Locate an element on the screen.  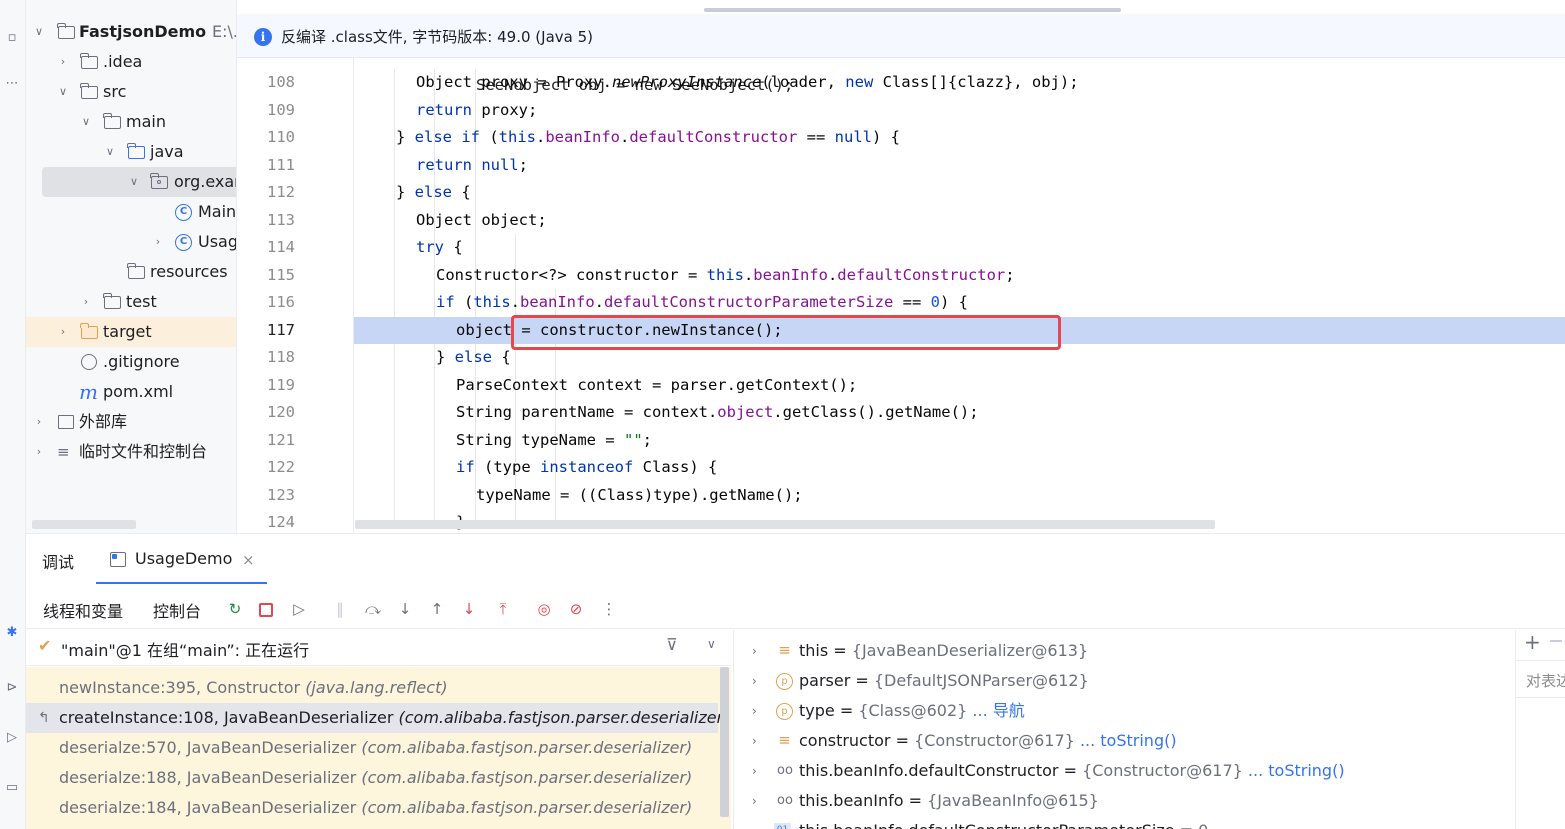
force-step-into-icon: ↓ is located at coordinates (469, 609).